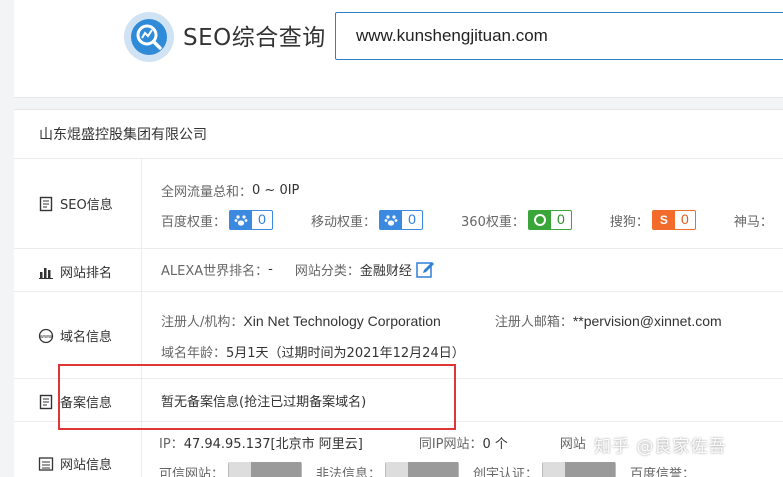 This screenshot has width=783, height=477. What do you see at coordinates (560, 219) in the screenshot?
I see `360-weight-value: 0` at bounding box center [560, 219].